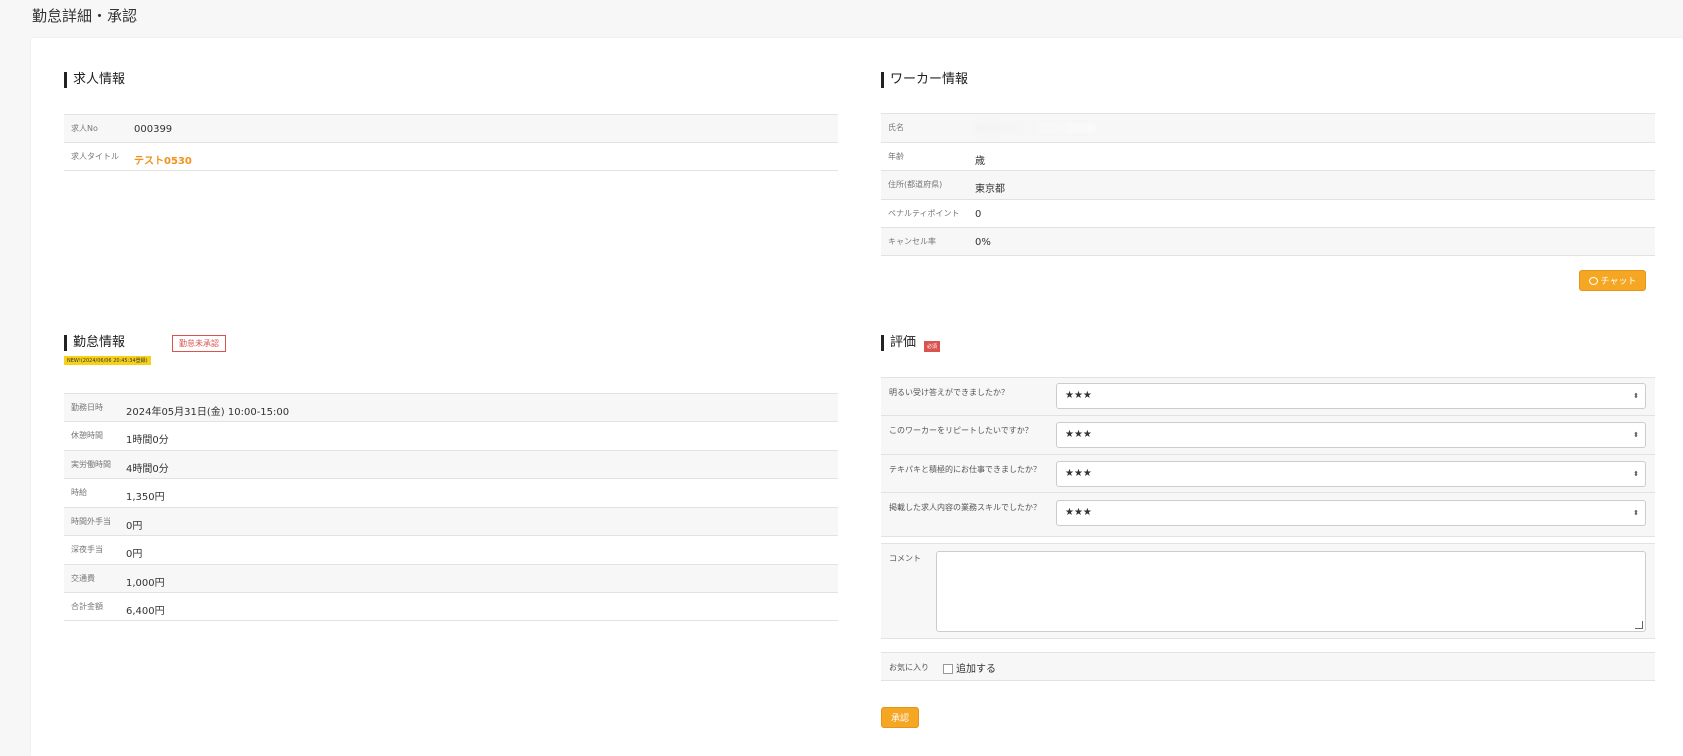 The width and height of the screenshot is (1683, 756). Describe the element at coordinates (87, 435) in the screenshot. I see `break-time-label: 休憩時間` at that location.